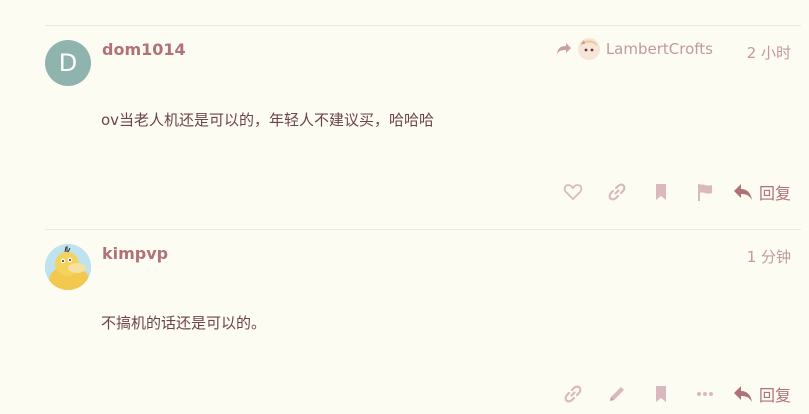 The image size is (809, 414). I want to click on reply-to-avatar, so click(588, 49).